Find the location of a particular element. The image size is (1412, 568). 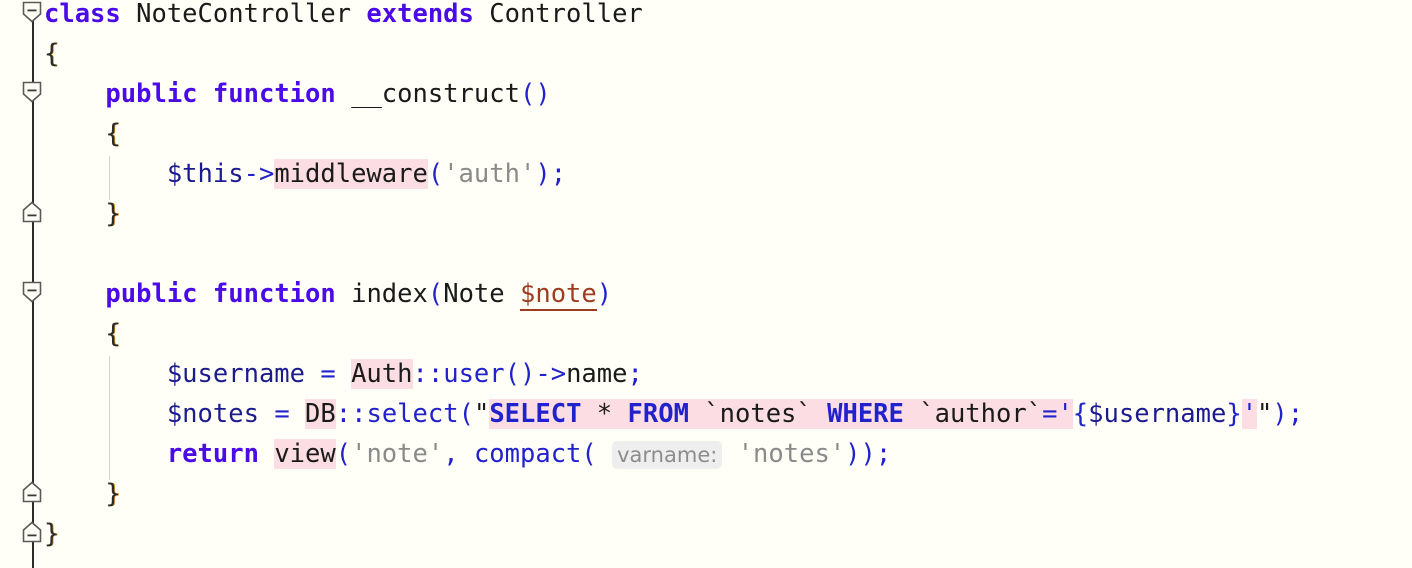

code-token: Note is located at coordinates (474, 294).